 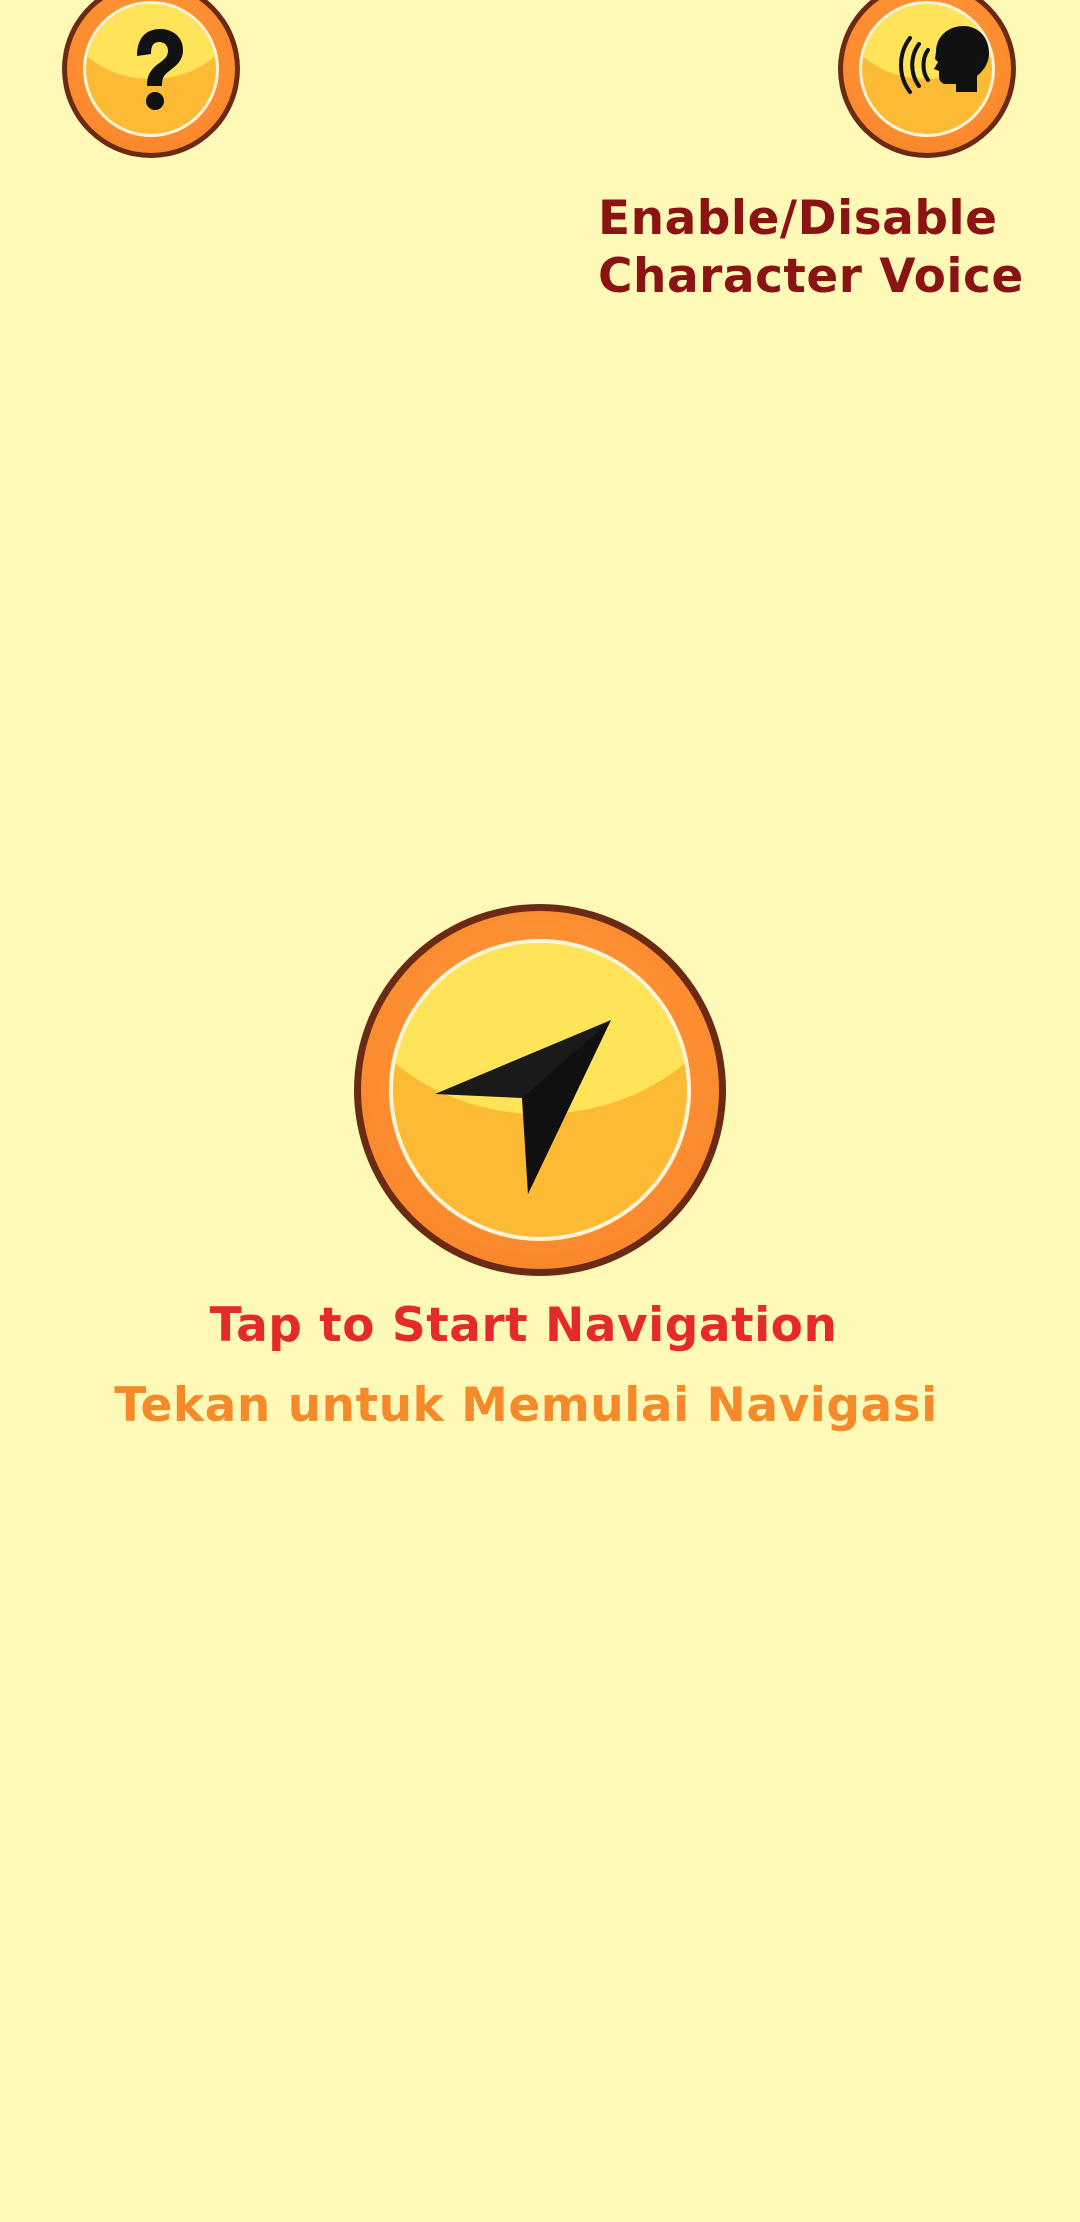 What do you see at coordinates (526, 1405) in the screenshot?
I see `start-navigation-caption-indonesian: Tekan untuk Memulai Navigasi` at bounding box center [526, 1405].